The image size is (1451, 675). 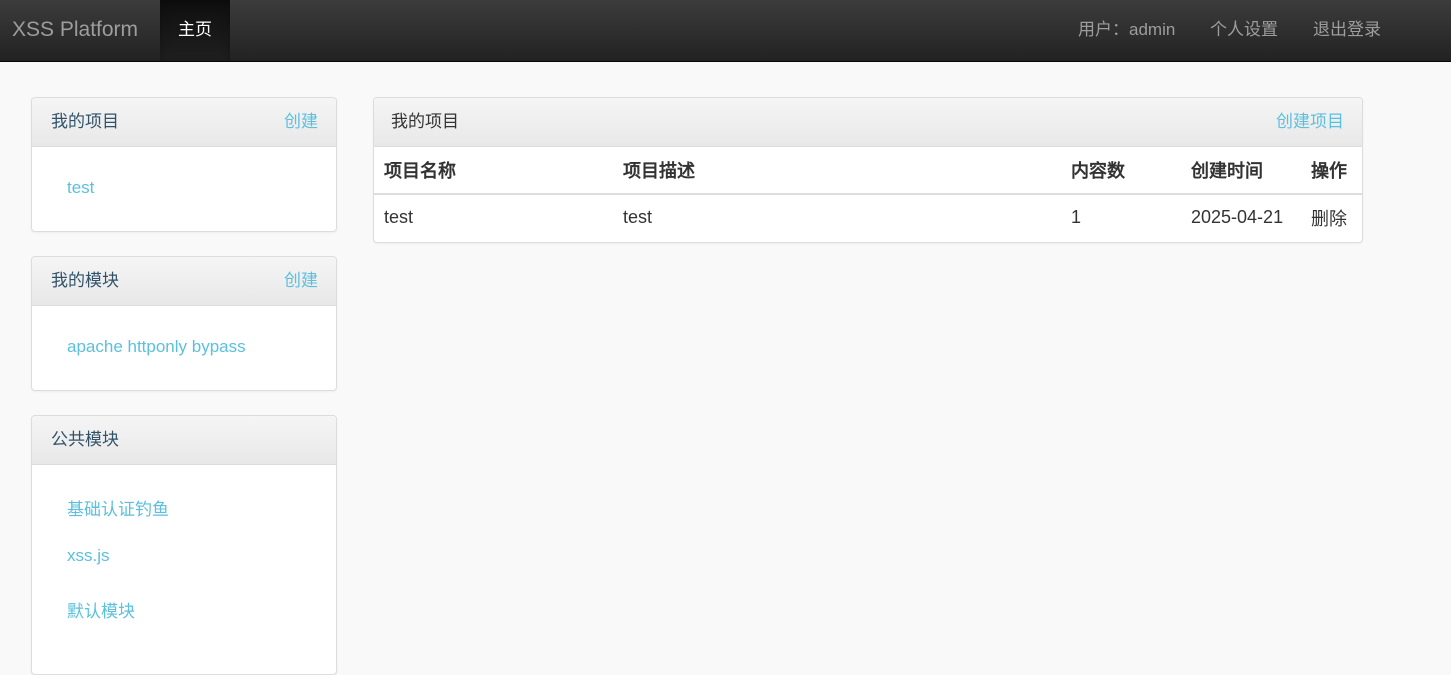 I want to click on column-header-name: 项目名称, so click(x=498, y=171).